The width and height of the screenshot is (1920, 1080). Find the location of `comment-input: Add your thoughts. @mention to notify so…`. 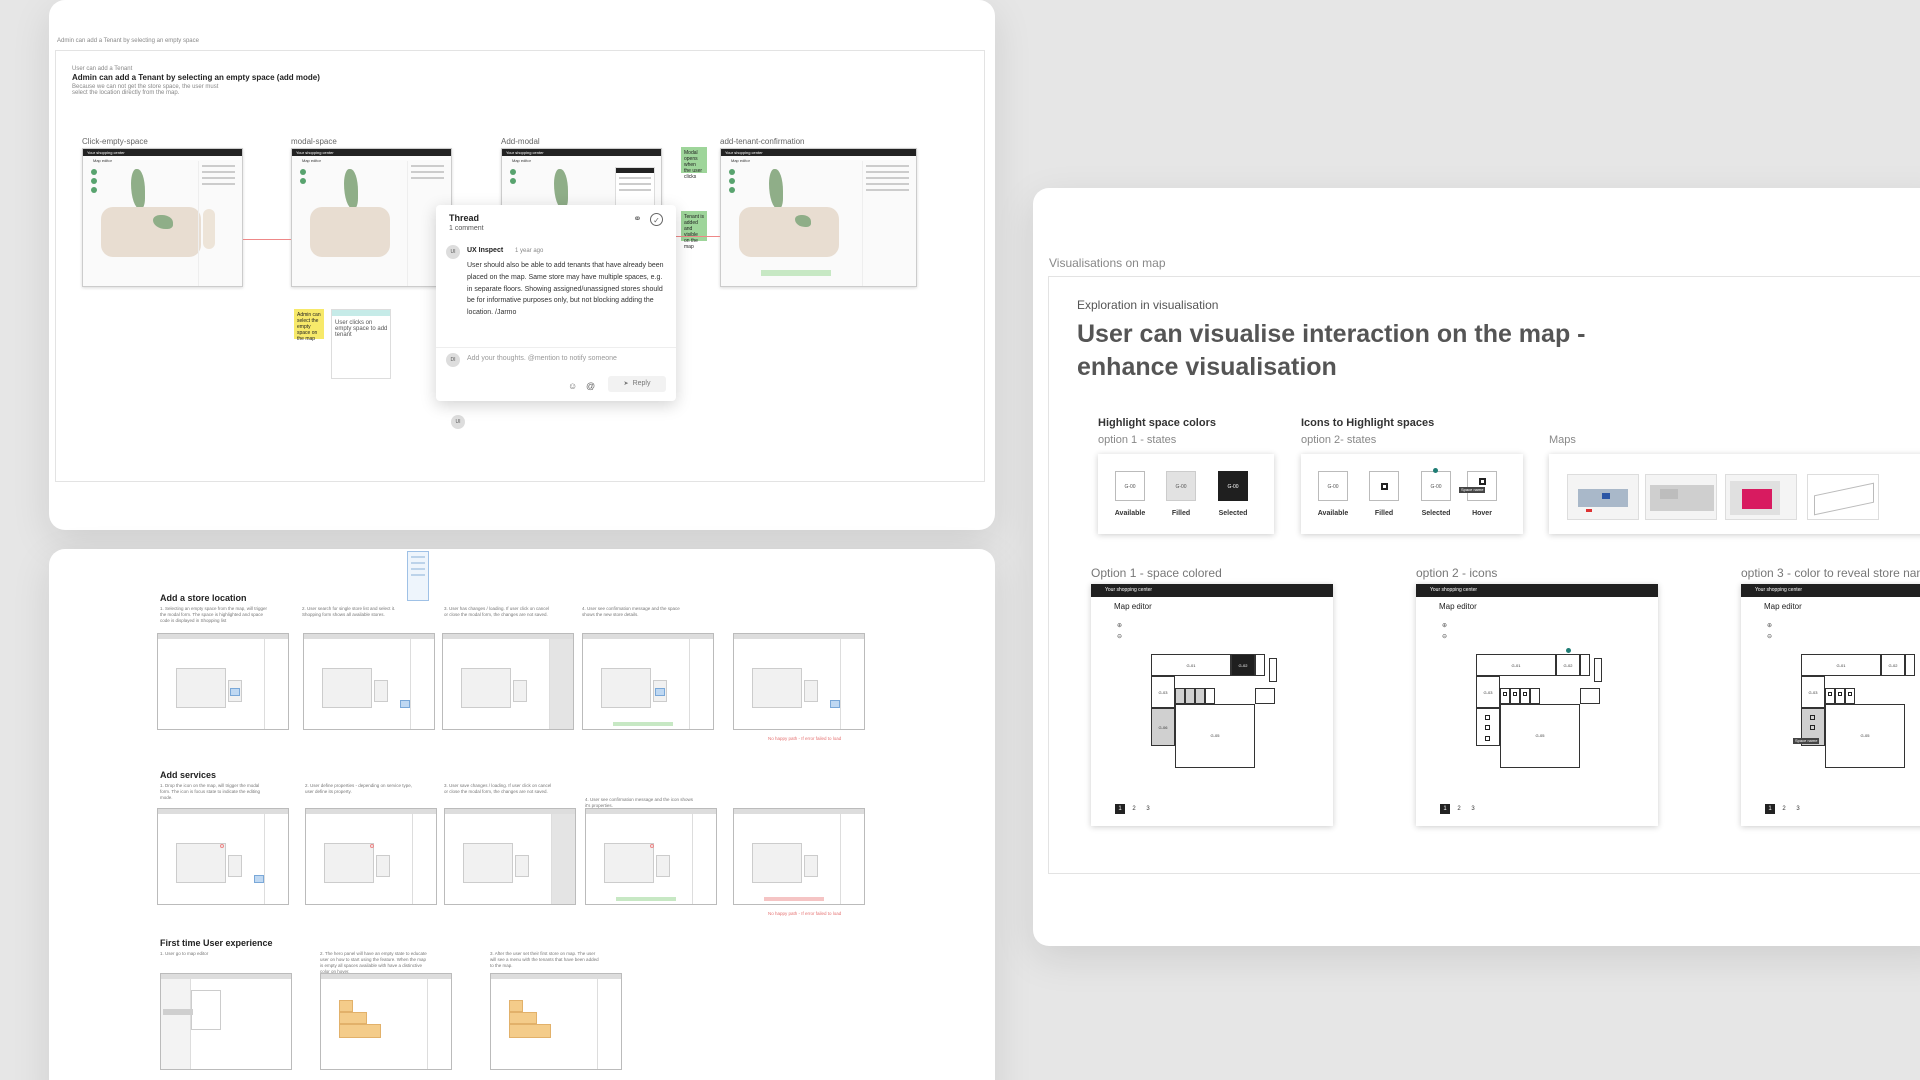

comment-input: Add your thoughts. @mention to notify so… is located at coordinates (542, 358).